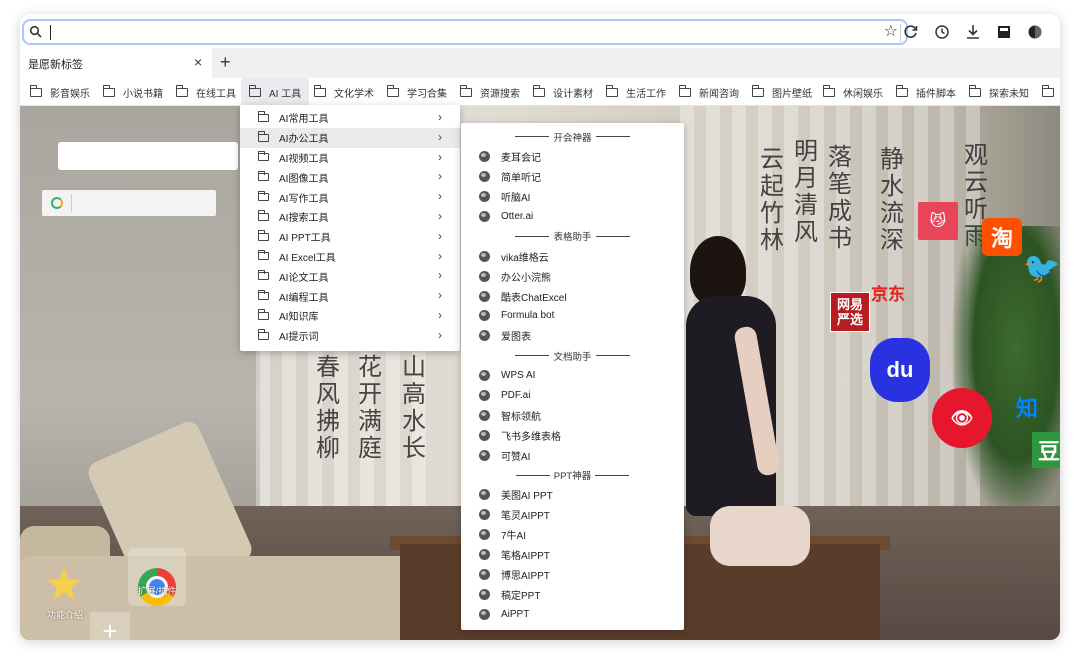 The image size is (1080, 661). What do you see at coordinates (708, 92) in the screenshot?
I see `bookmark-folder: 新闻咨询` at bounding box center [708, 92].